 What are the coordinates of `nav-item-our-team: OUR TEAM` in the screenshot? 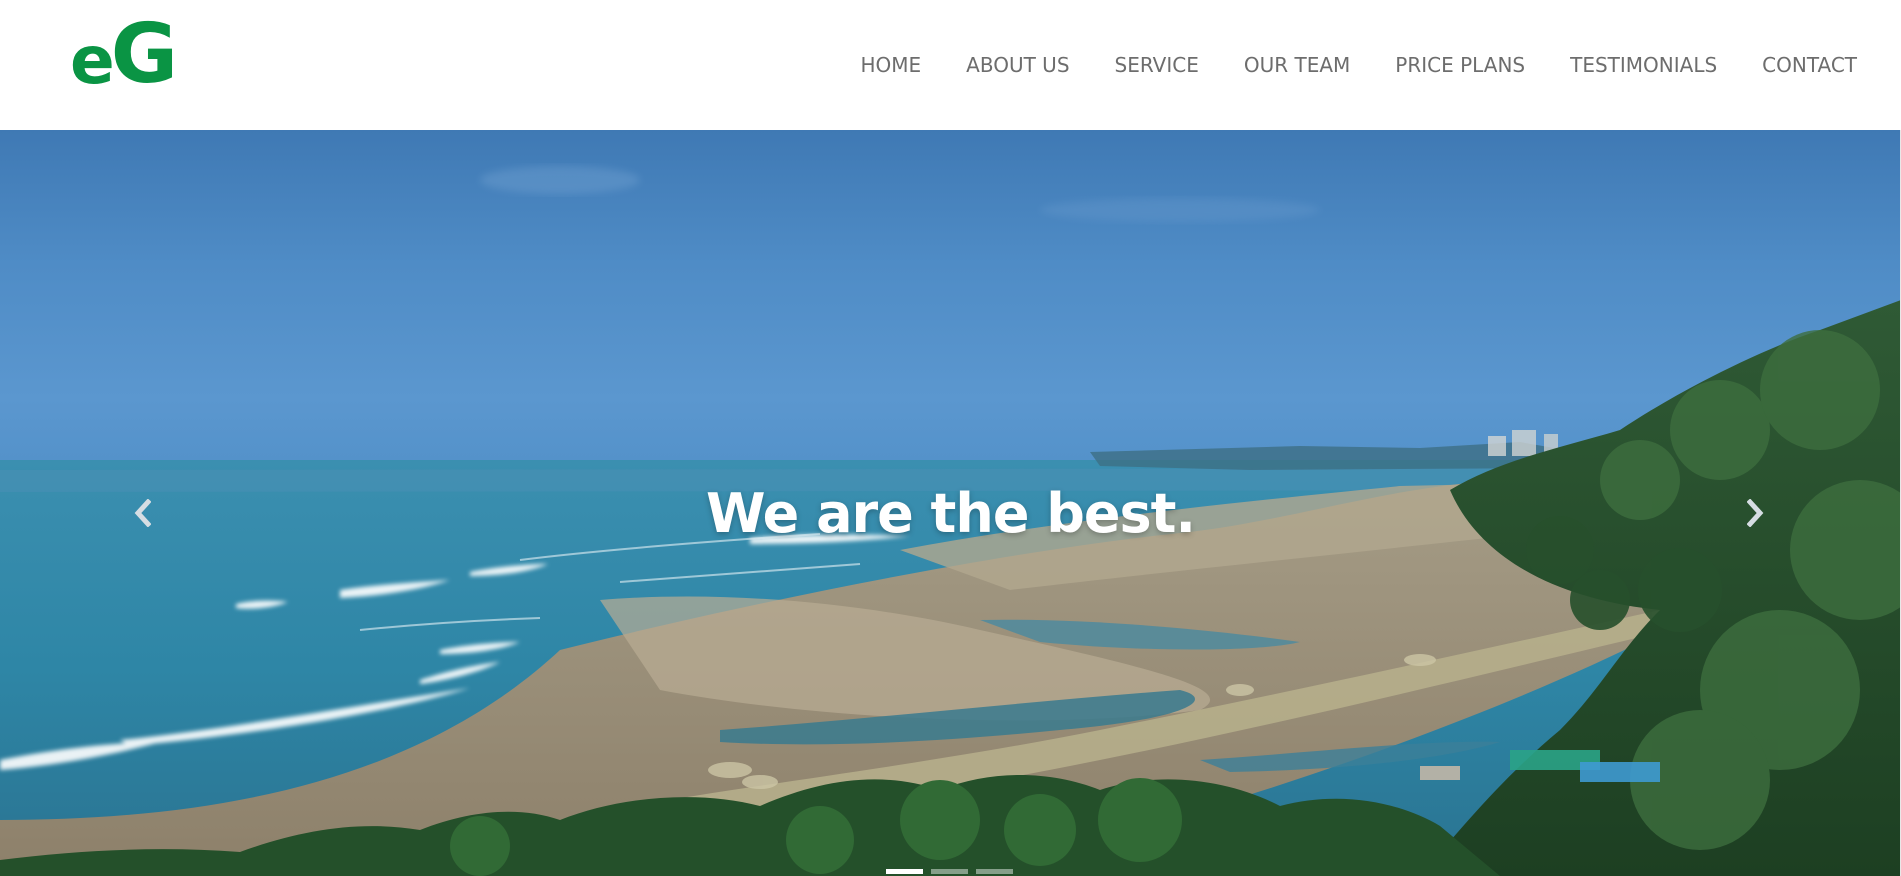 It's located at (1297, 65).